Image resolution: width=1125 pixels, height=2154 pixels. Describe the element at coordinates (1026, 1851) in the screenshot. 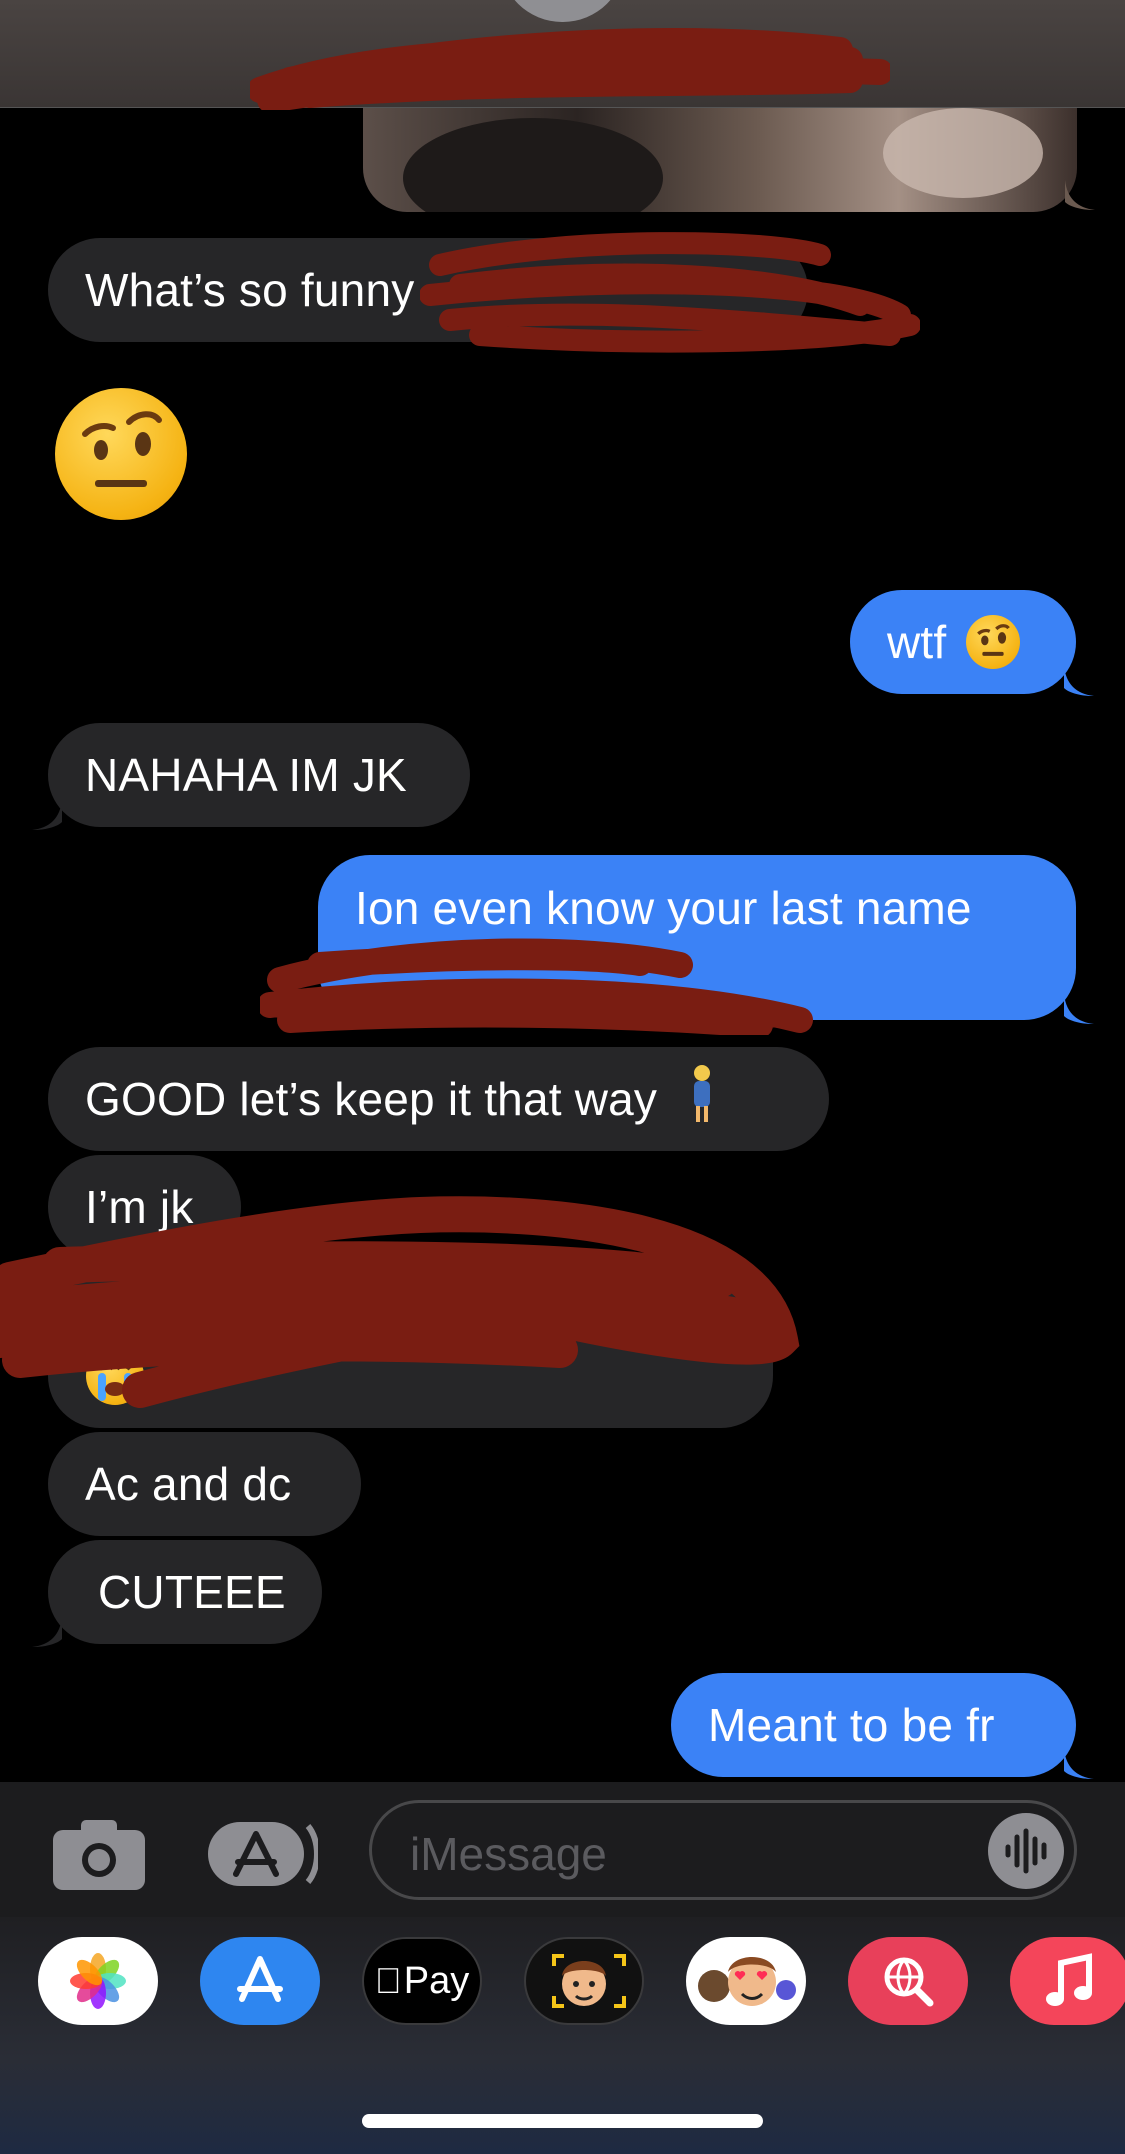

I see `waveform-icon` at that location.